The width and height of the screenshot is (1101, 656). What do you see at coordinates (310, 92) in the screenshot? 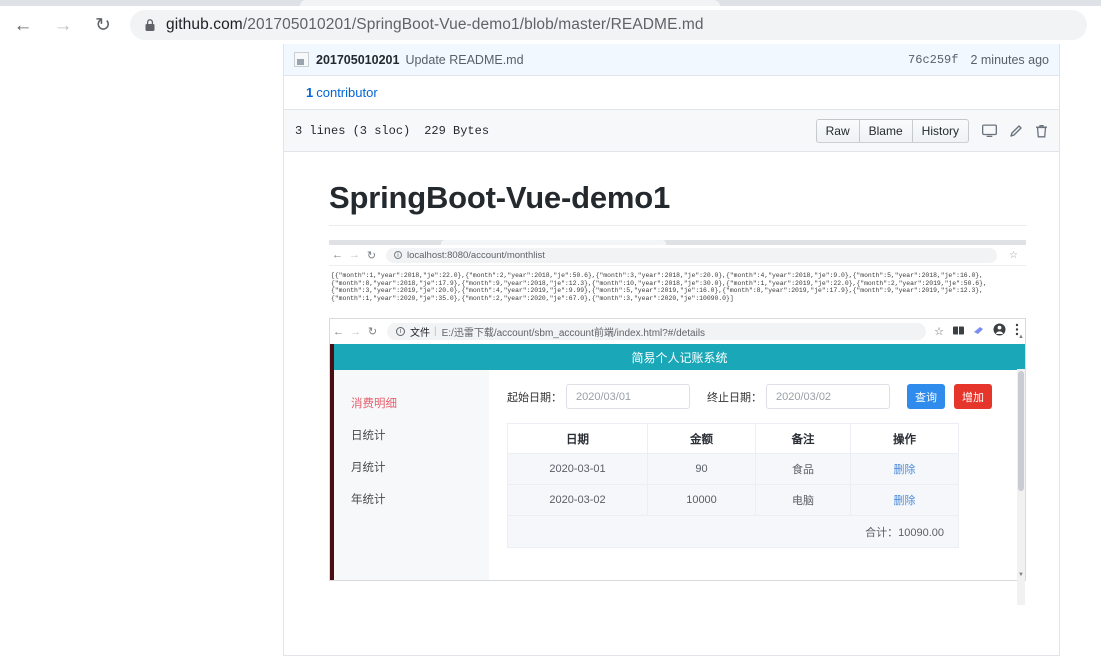
I see `contributor-count: 1` at bounding box center [310, 92].